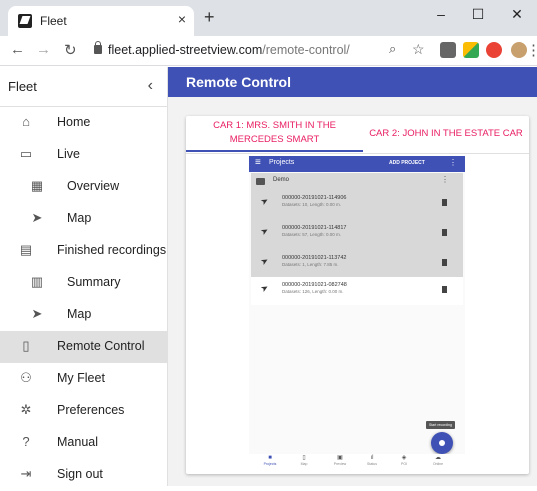  Describe the element at coordinates (404, 458) in the screenshot. I see `poi-icon: ◈` at that location.